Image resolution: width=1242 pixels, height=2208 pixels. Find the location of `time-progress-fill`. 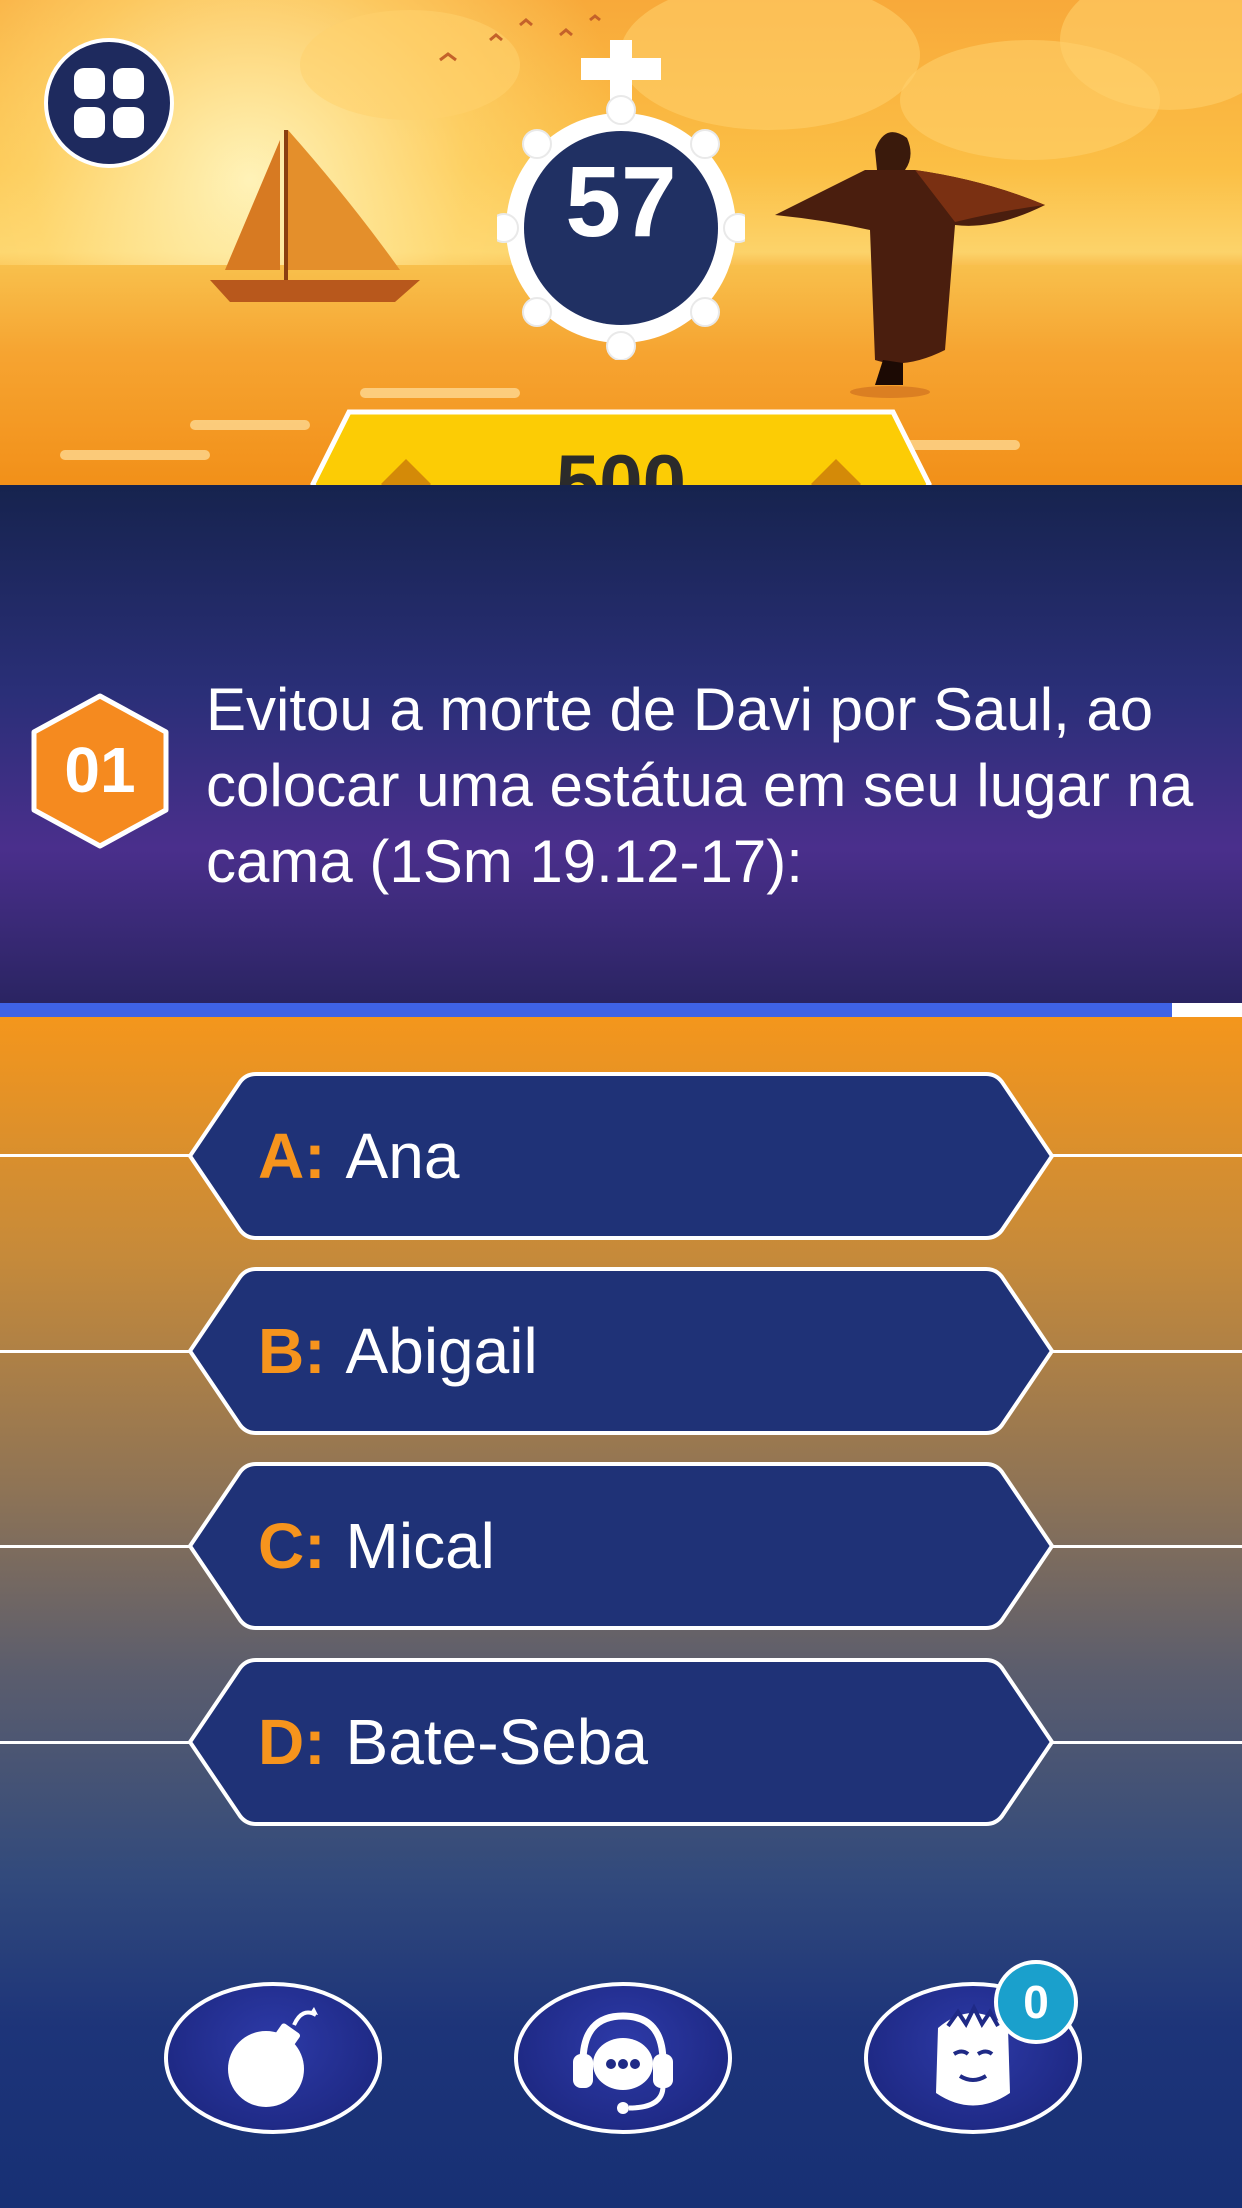

time-progress-fill is located at coordinates (586, 1010).